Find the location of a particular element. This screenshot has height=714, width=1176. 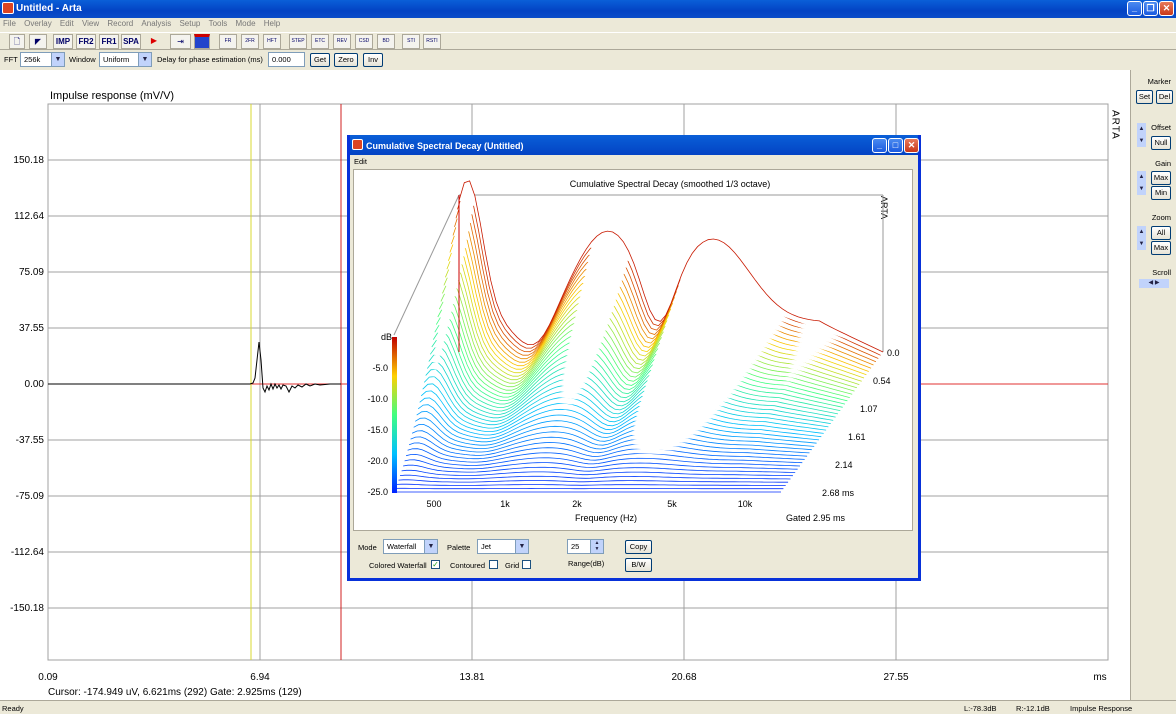

zoom-all-button: All is located at coordinates (1161, 233).